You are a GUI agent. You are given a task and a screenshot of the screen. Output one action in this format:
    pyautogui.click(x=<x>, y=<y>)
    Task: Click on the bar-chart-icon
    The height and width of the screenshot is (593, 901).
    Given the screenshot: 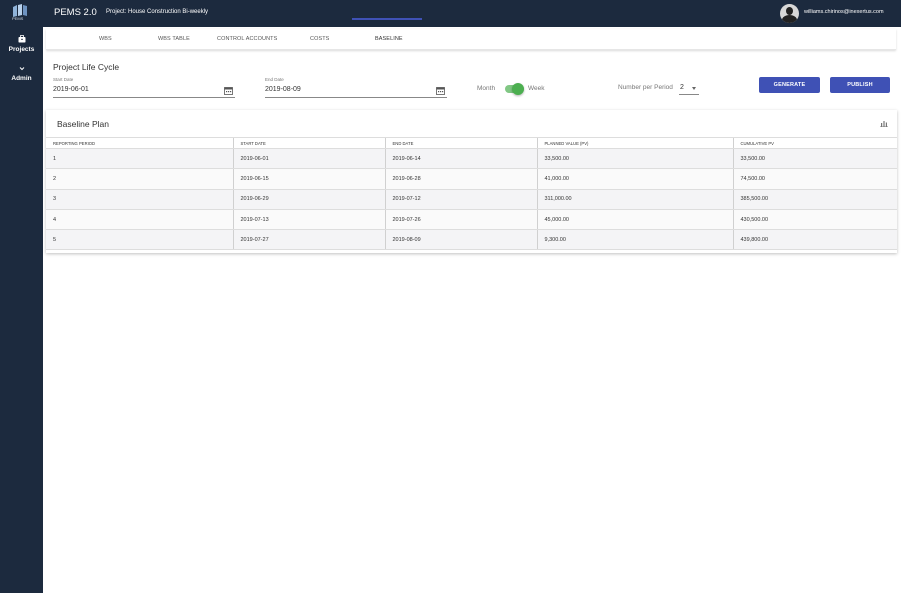 What is the action you would take?
    pyautogui.click(x=884, y=123)
    